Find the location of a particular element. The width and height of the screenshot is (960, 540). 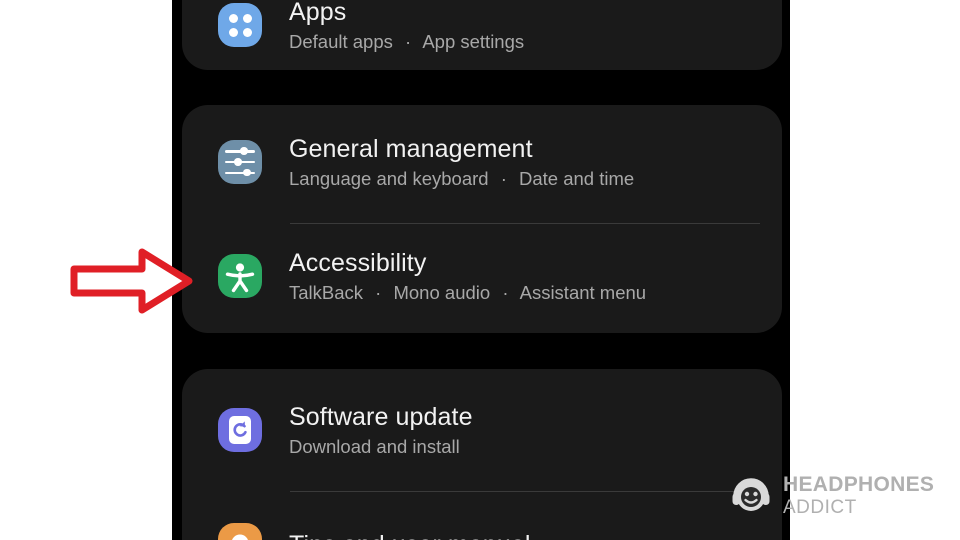

apps-subtitle: Default apps · App settings is located at coordinates (406, 42).